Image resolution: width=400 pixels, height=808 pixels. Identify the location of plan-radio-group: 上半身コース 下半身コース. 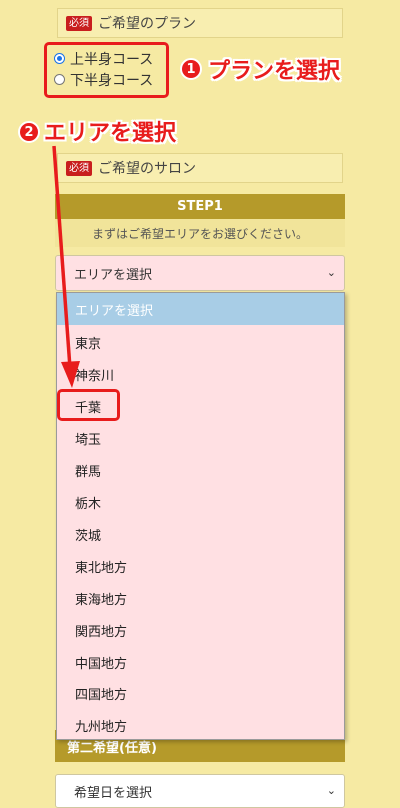
(110, 69).